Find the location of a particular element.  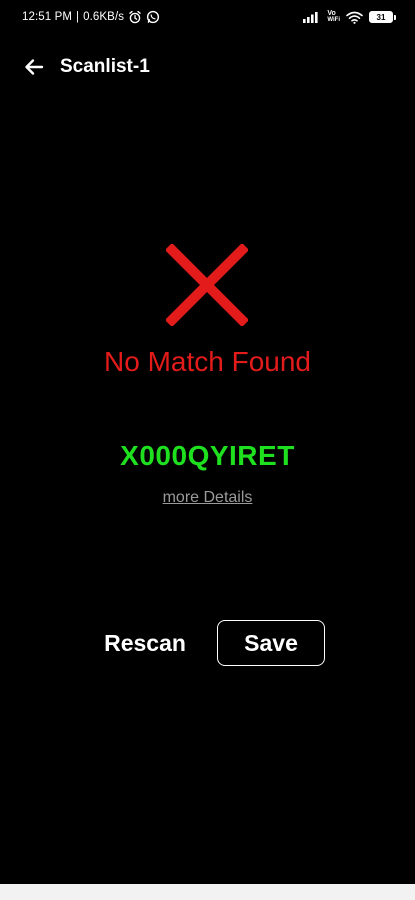

rescan-button: Rescan is located at coordinates (145, 643).